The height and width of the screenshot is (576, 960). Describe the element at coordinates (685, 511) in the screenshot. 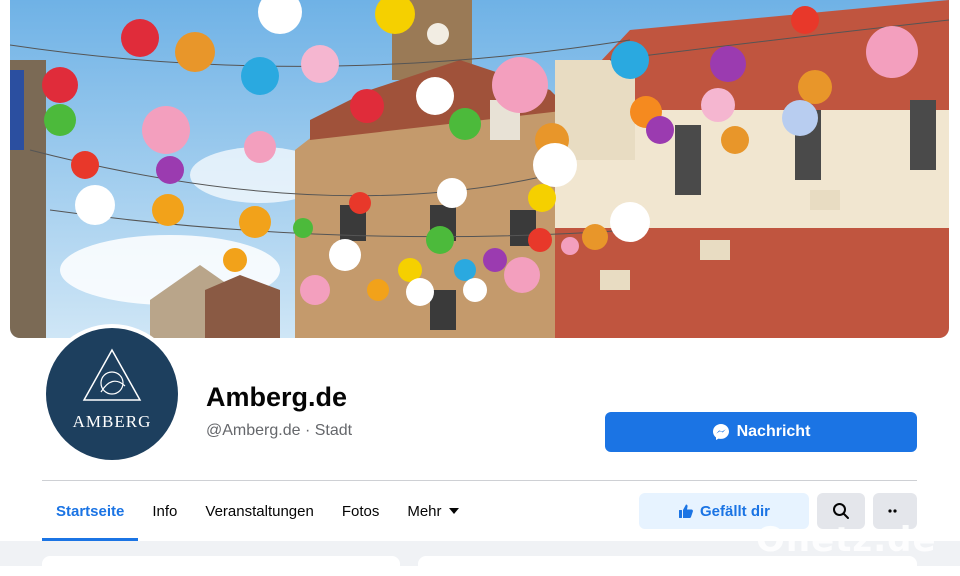

I see `thumbs-up-icon` at that location.